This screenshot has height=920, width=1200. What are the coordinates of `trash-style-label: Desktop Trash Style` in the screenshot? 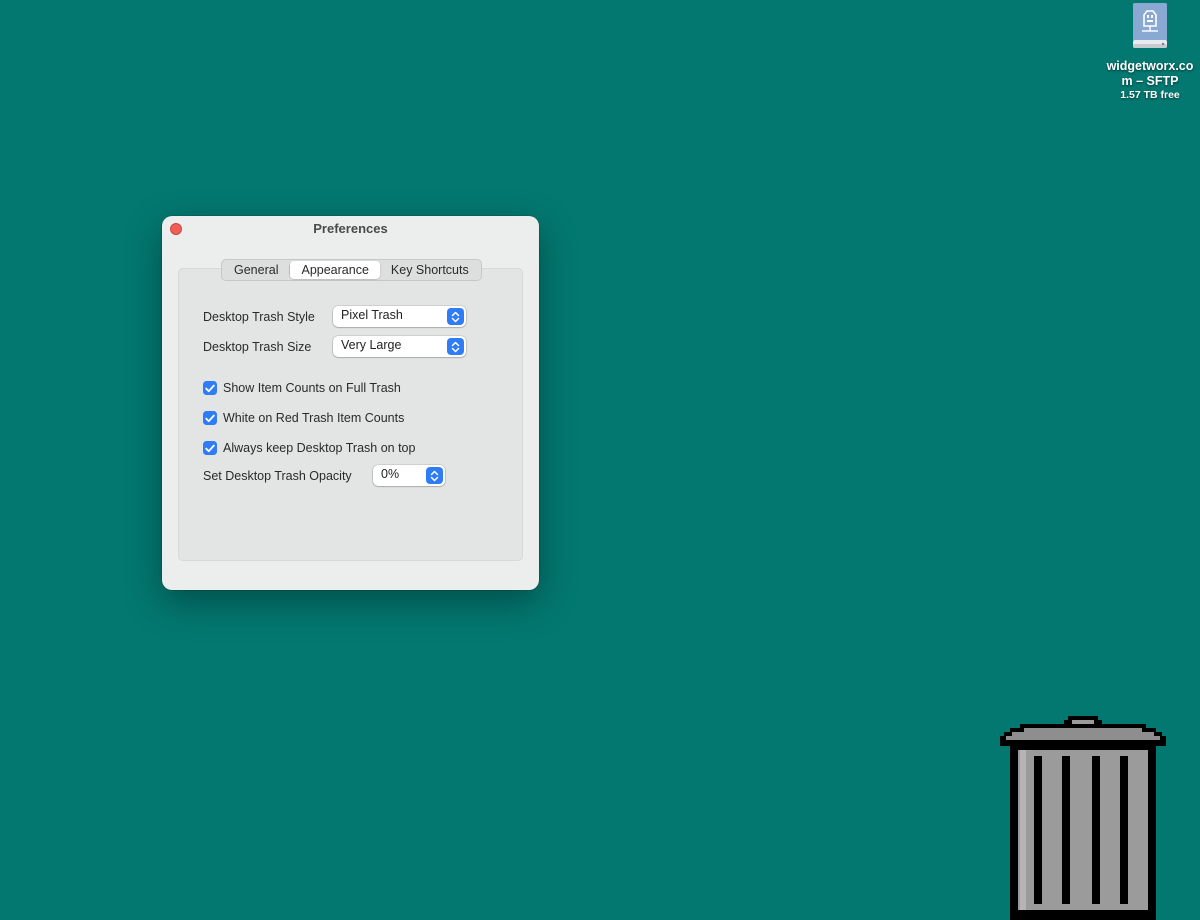 It's located at (259, 317).